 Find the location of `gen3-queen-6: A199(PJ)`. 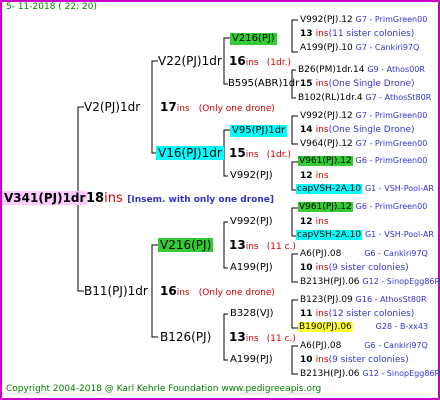

gen3-queen-6: A199(PJ) is located at coordinates (251, 268).